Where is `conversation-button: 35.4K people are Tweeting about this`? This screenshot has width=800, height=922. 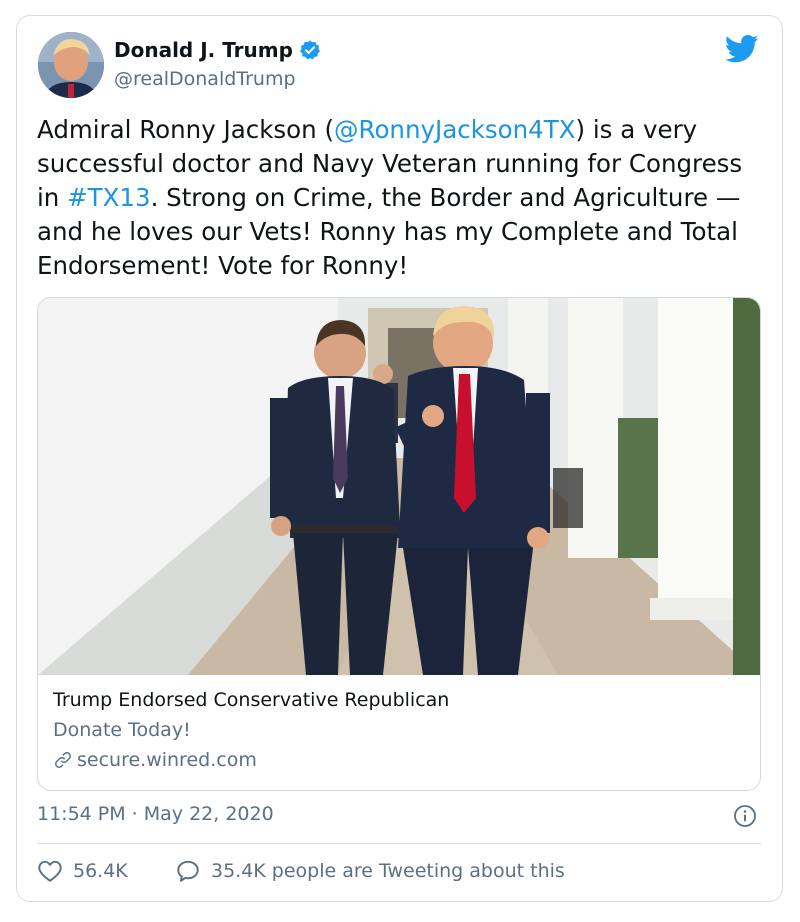
conversation-button: 35.4K people are Tweeting about this is located at coordinates (370, 871).